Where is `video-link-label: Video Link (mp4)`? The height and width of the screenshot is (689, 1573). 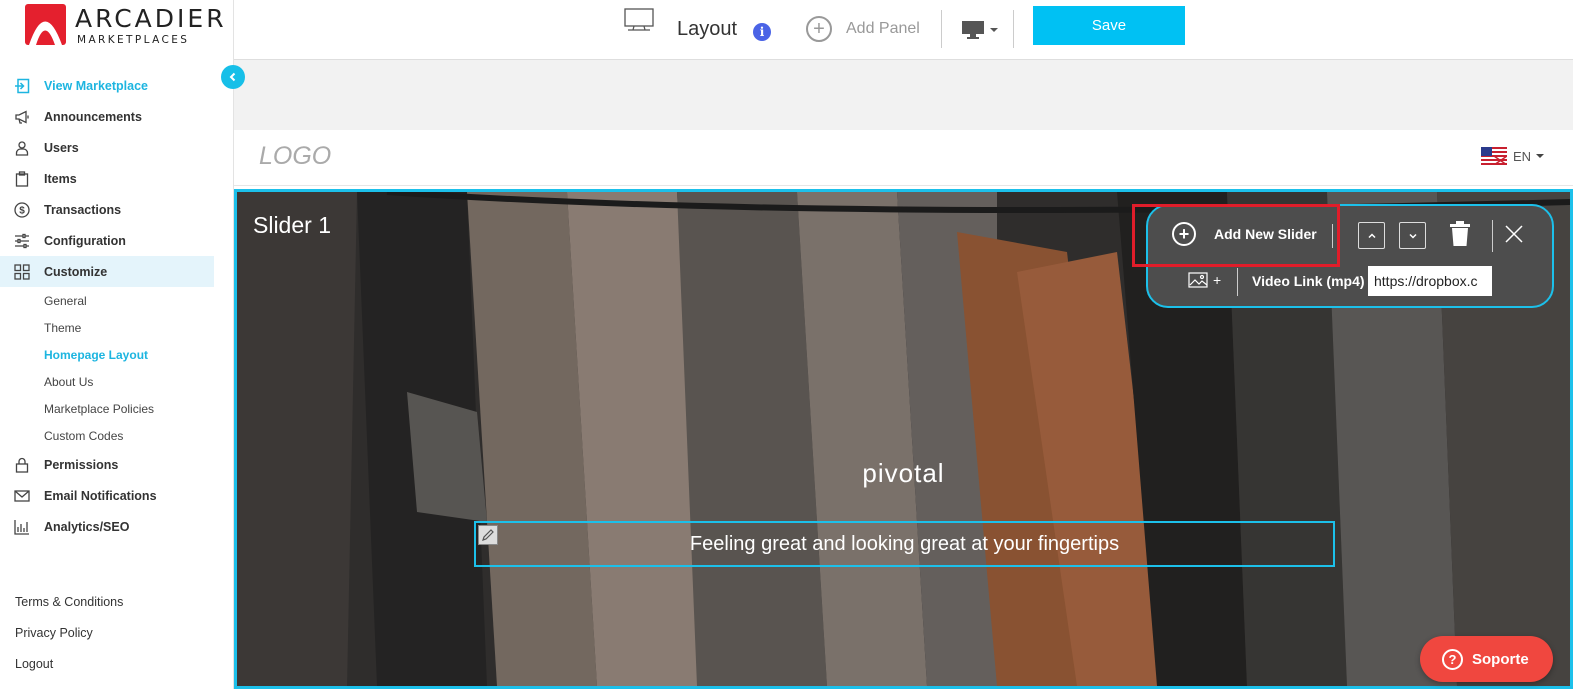 video-link-label: Video Link (mp4) is located at coordinates (1308, 281).